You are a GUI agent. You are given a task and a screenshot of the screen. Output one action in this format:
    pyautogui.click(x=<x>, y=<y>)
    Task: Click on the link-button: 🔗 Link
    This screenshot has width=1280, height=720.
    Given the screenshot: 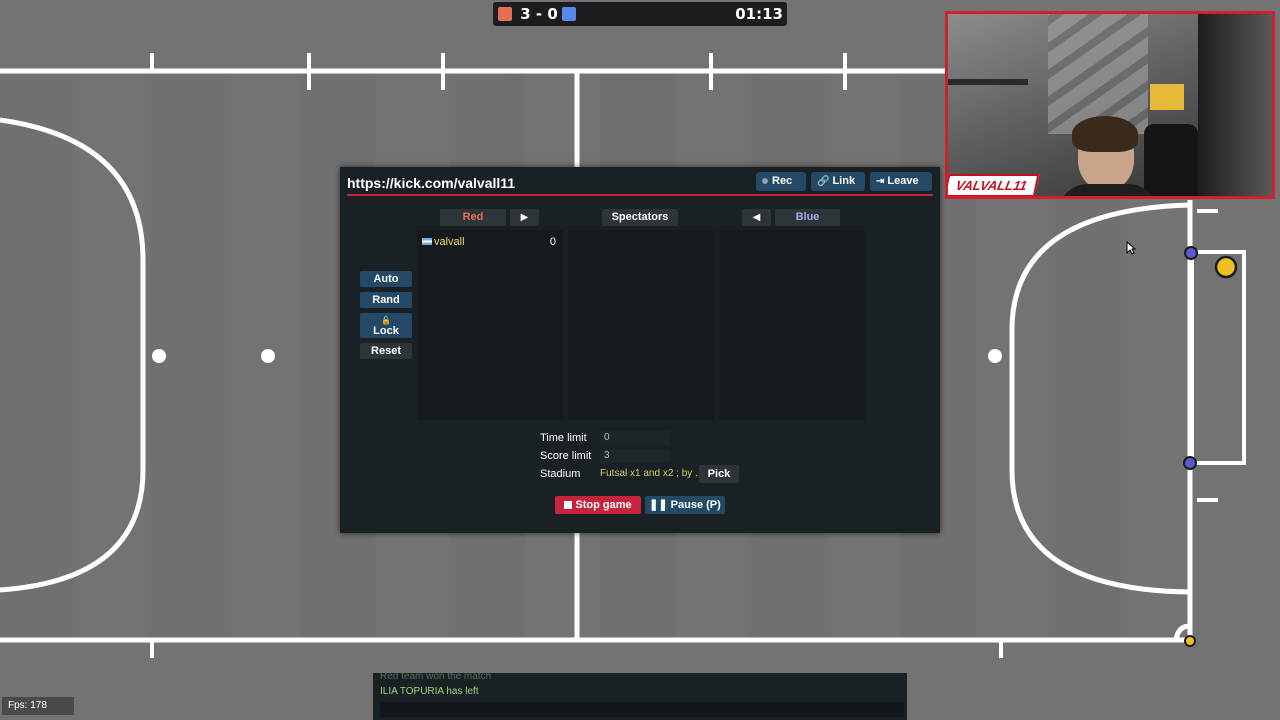 What is the action you would take?
    pyautogui.click(x=838, y=181)
    